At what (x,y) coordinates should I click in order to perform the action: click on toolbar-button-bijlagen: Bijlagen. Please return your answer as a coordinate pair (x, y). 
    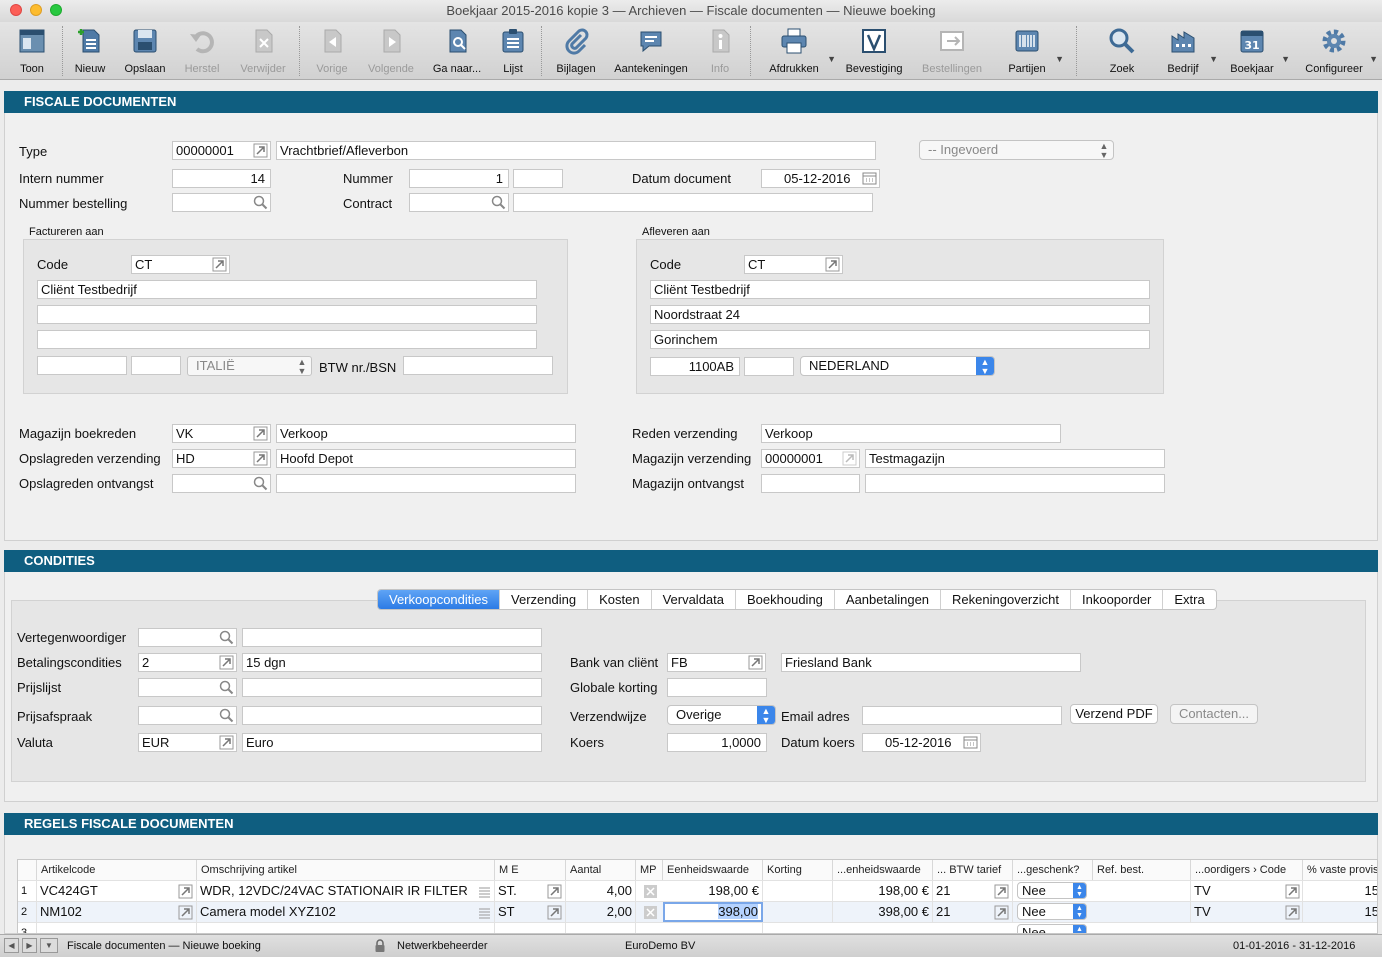
    Looking at the image, I should click on (576, 50).